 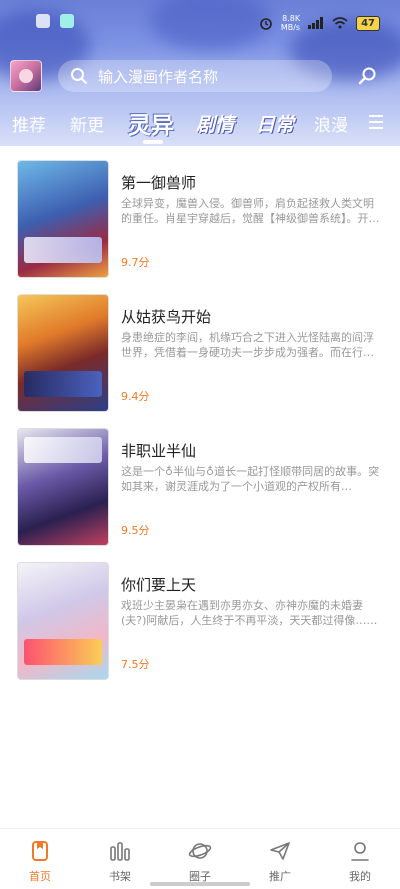 I want to click on app-notification-icon, so click(x=67, y=21).